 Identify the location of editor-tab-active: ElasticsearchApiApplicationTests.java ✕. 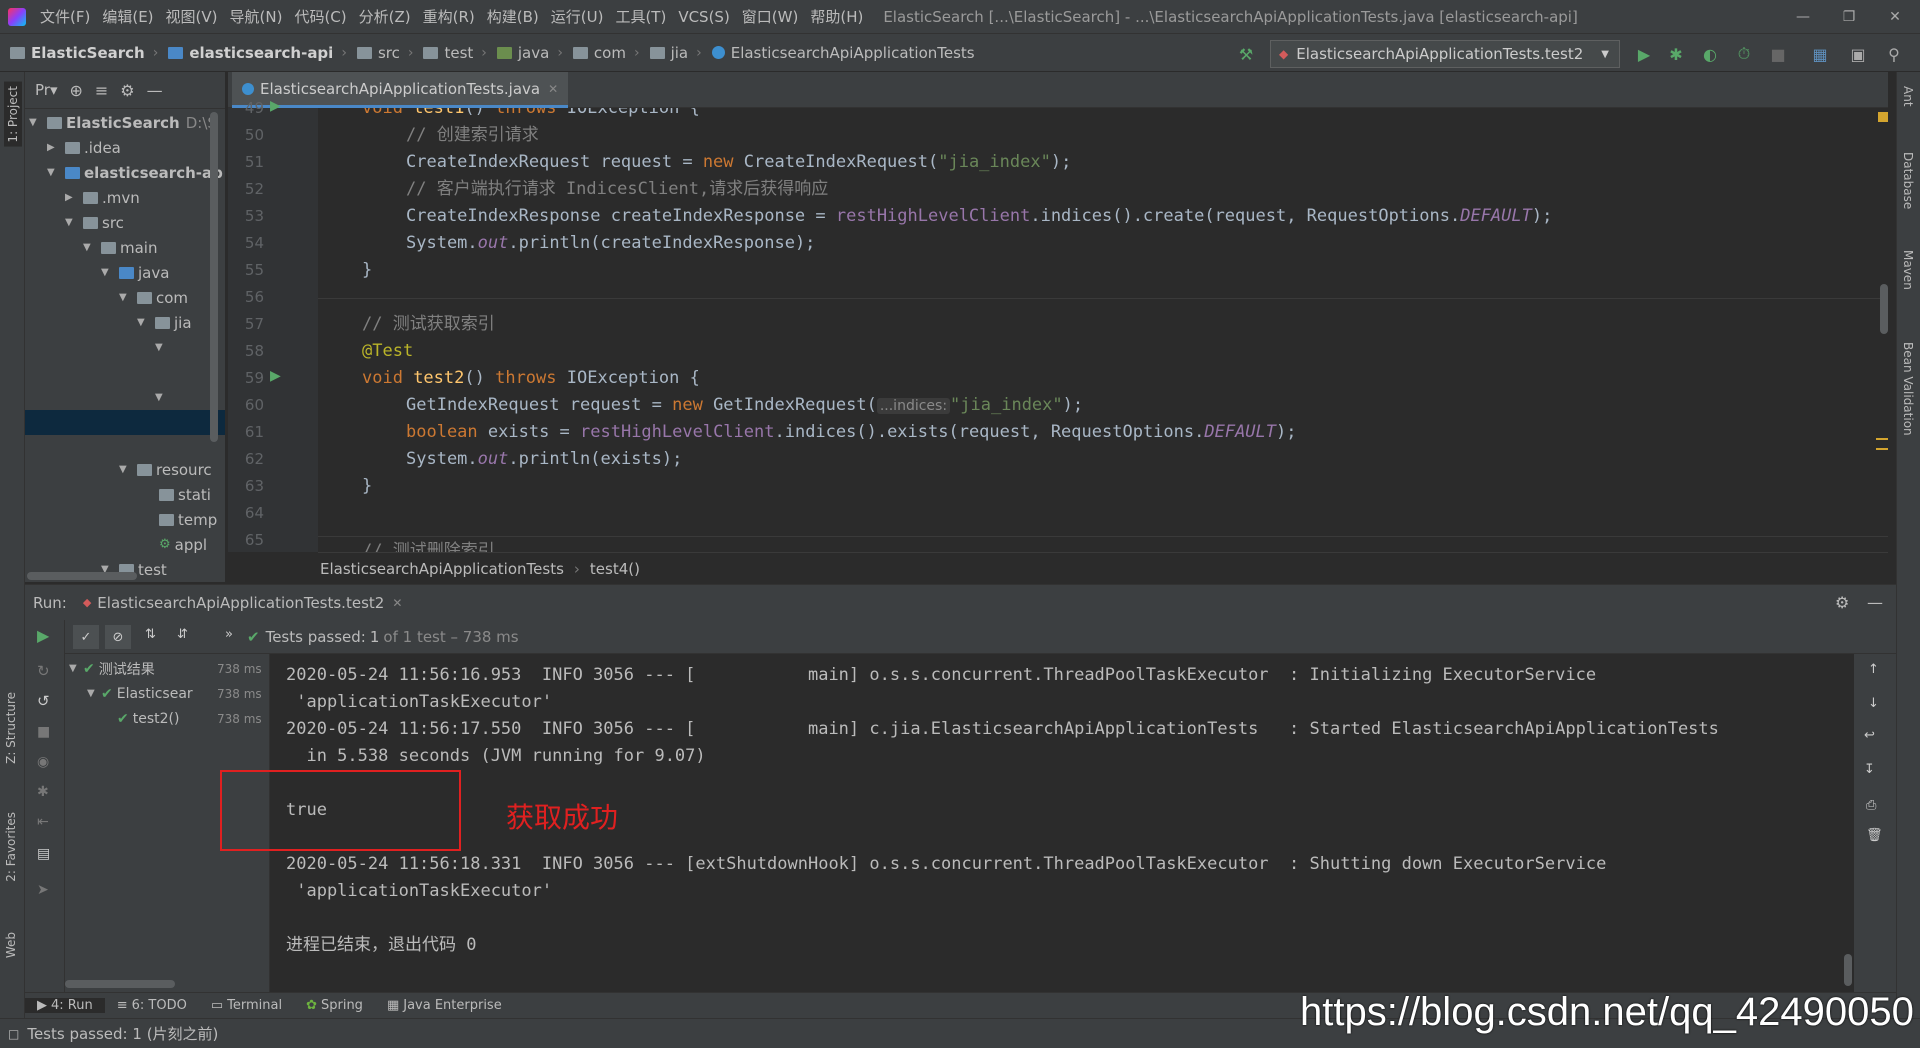
(400, 90).